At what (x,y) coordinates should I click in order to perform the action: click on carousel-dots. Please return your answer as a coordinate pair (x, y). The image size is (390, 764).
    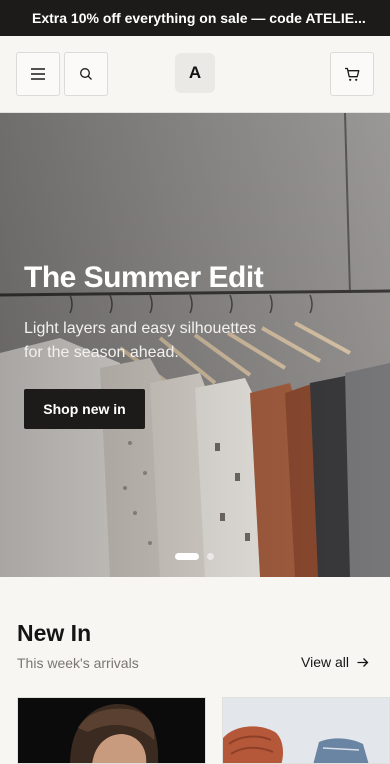
    Looking at the image, I should click on (194, 556).